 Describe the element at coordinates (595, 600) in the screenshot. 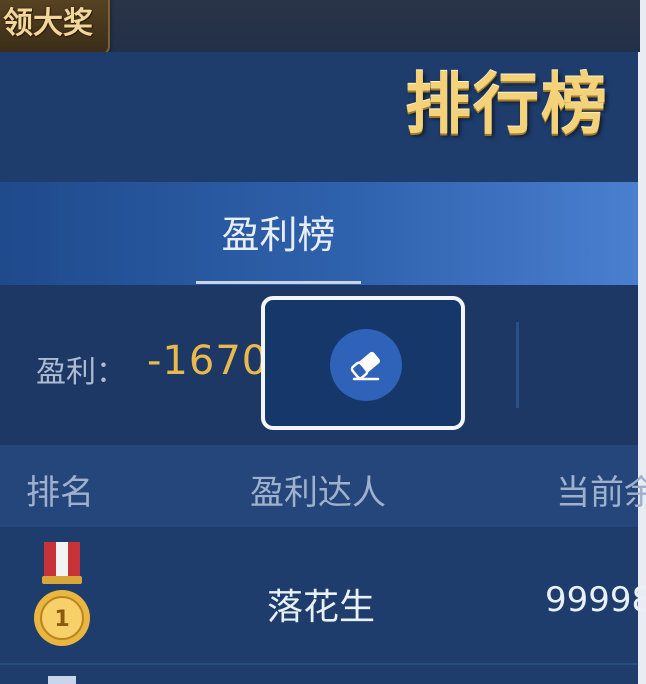

I see `player-current-value: 99998` at that location.